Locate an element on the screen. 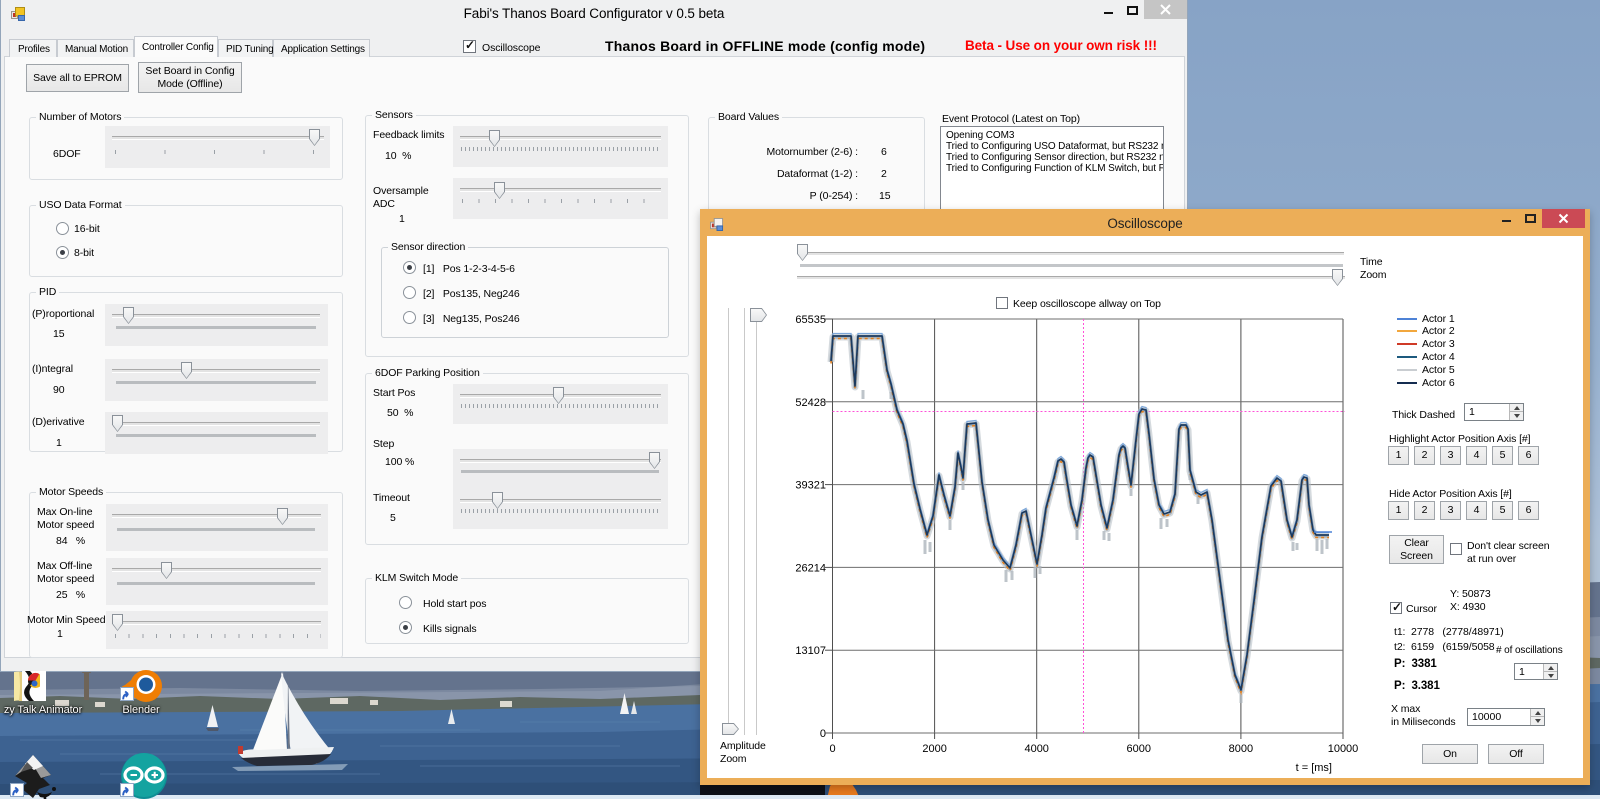 This screenshot has height=802, width=1600. svg-text: t = [ms] is located at coordinates (1314, 768).